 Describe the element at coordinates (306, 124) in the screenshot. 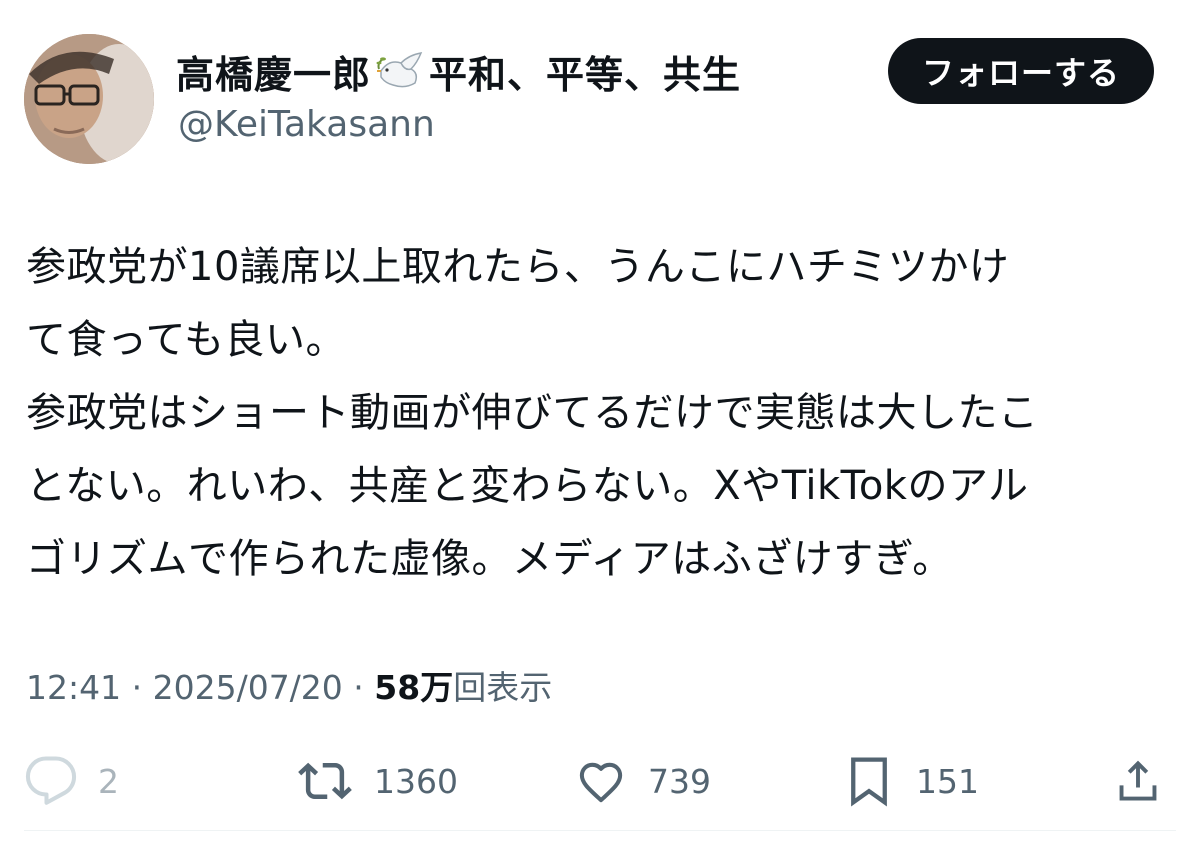

I see `user-handle: @KeiTakasann` at that location.